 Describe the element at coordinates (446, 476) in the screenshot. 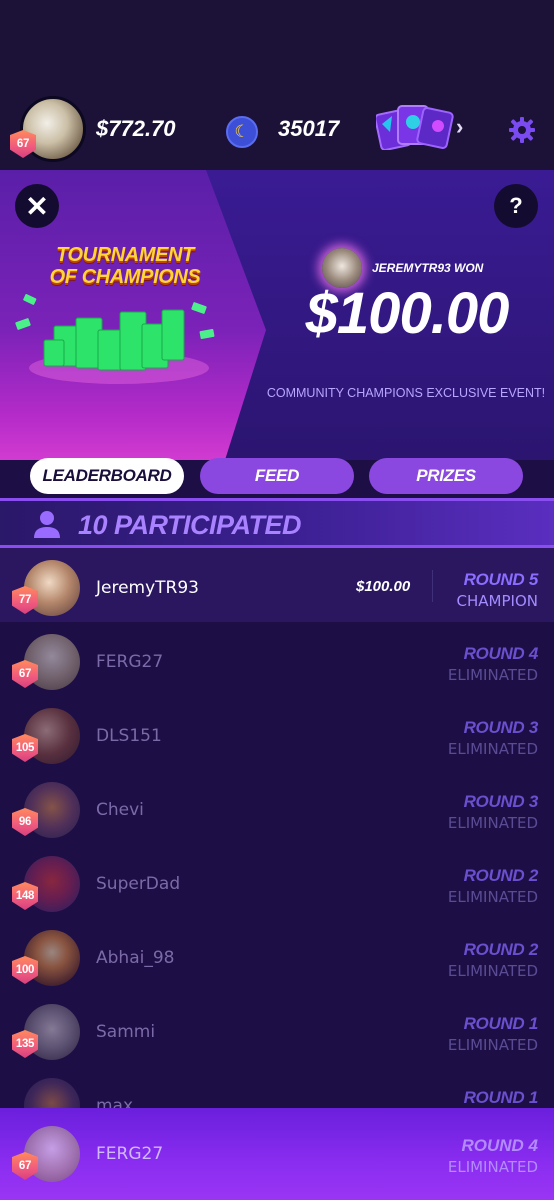

I see `tab-prizes: PRIZES` at that location.